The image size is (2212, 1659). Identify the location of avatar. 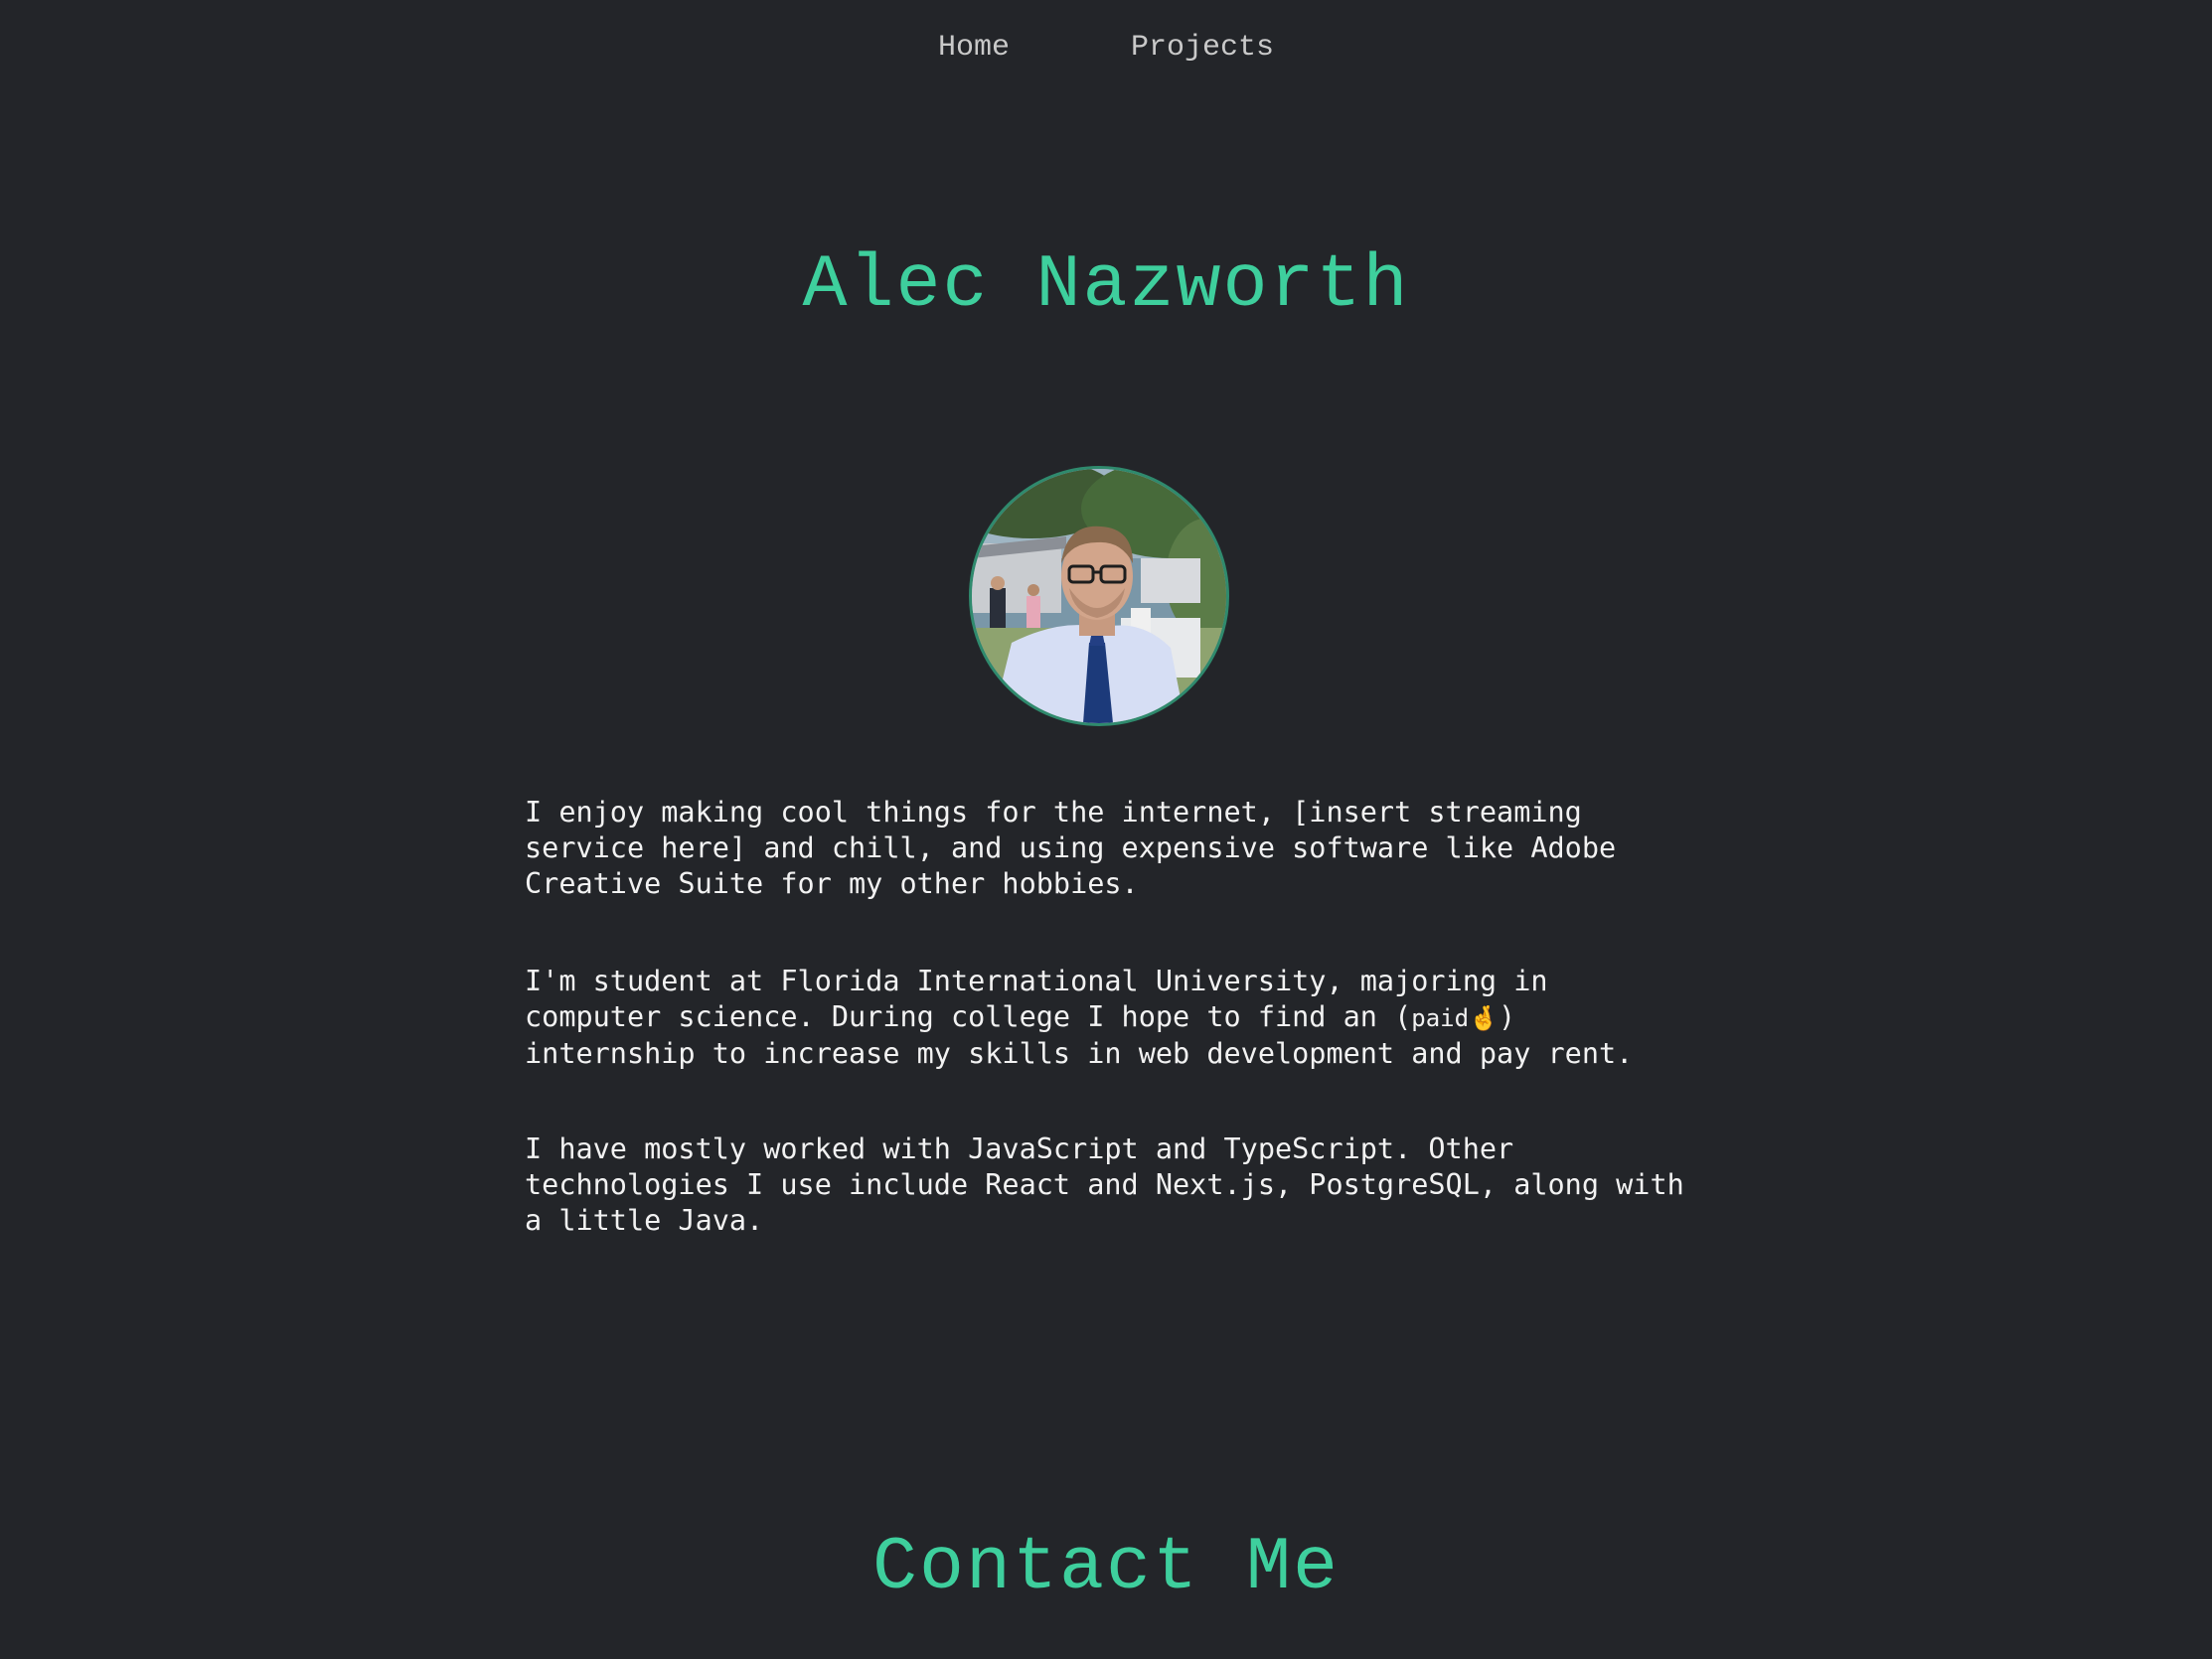
(1099, 596).